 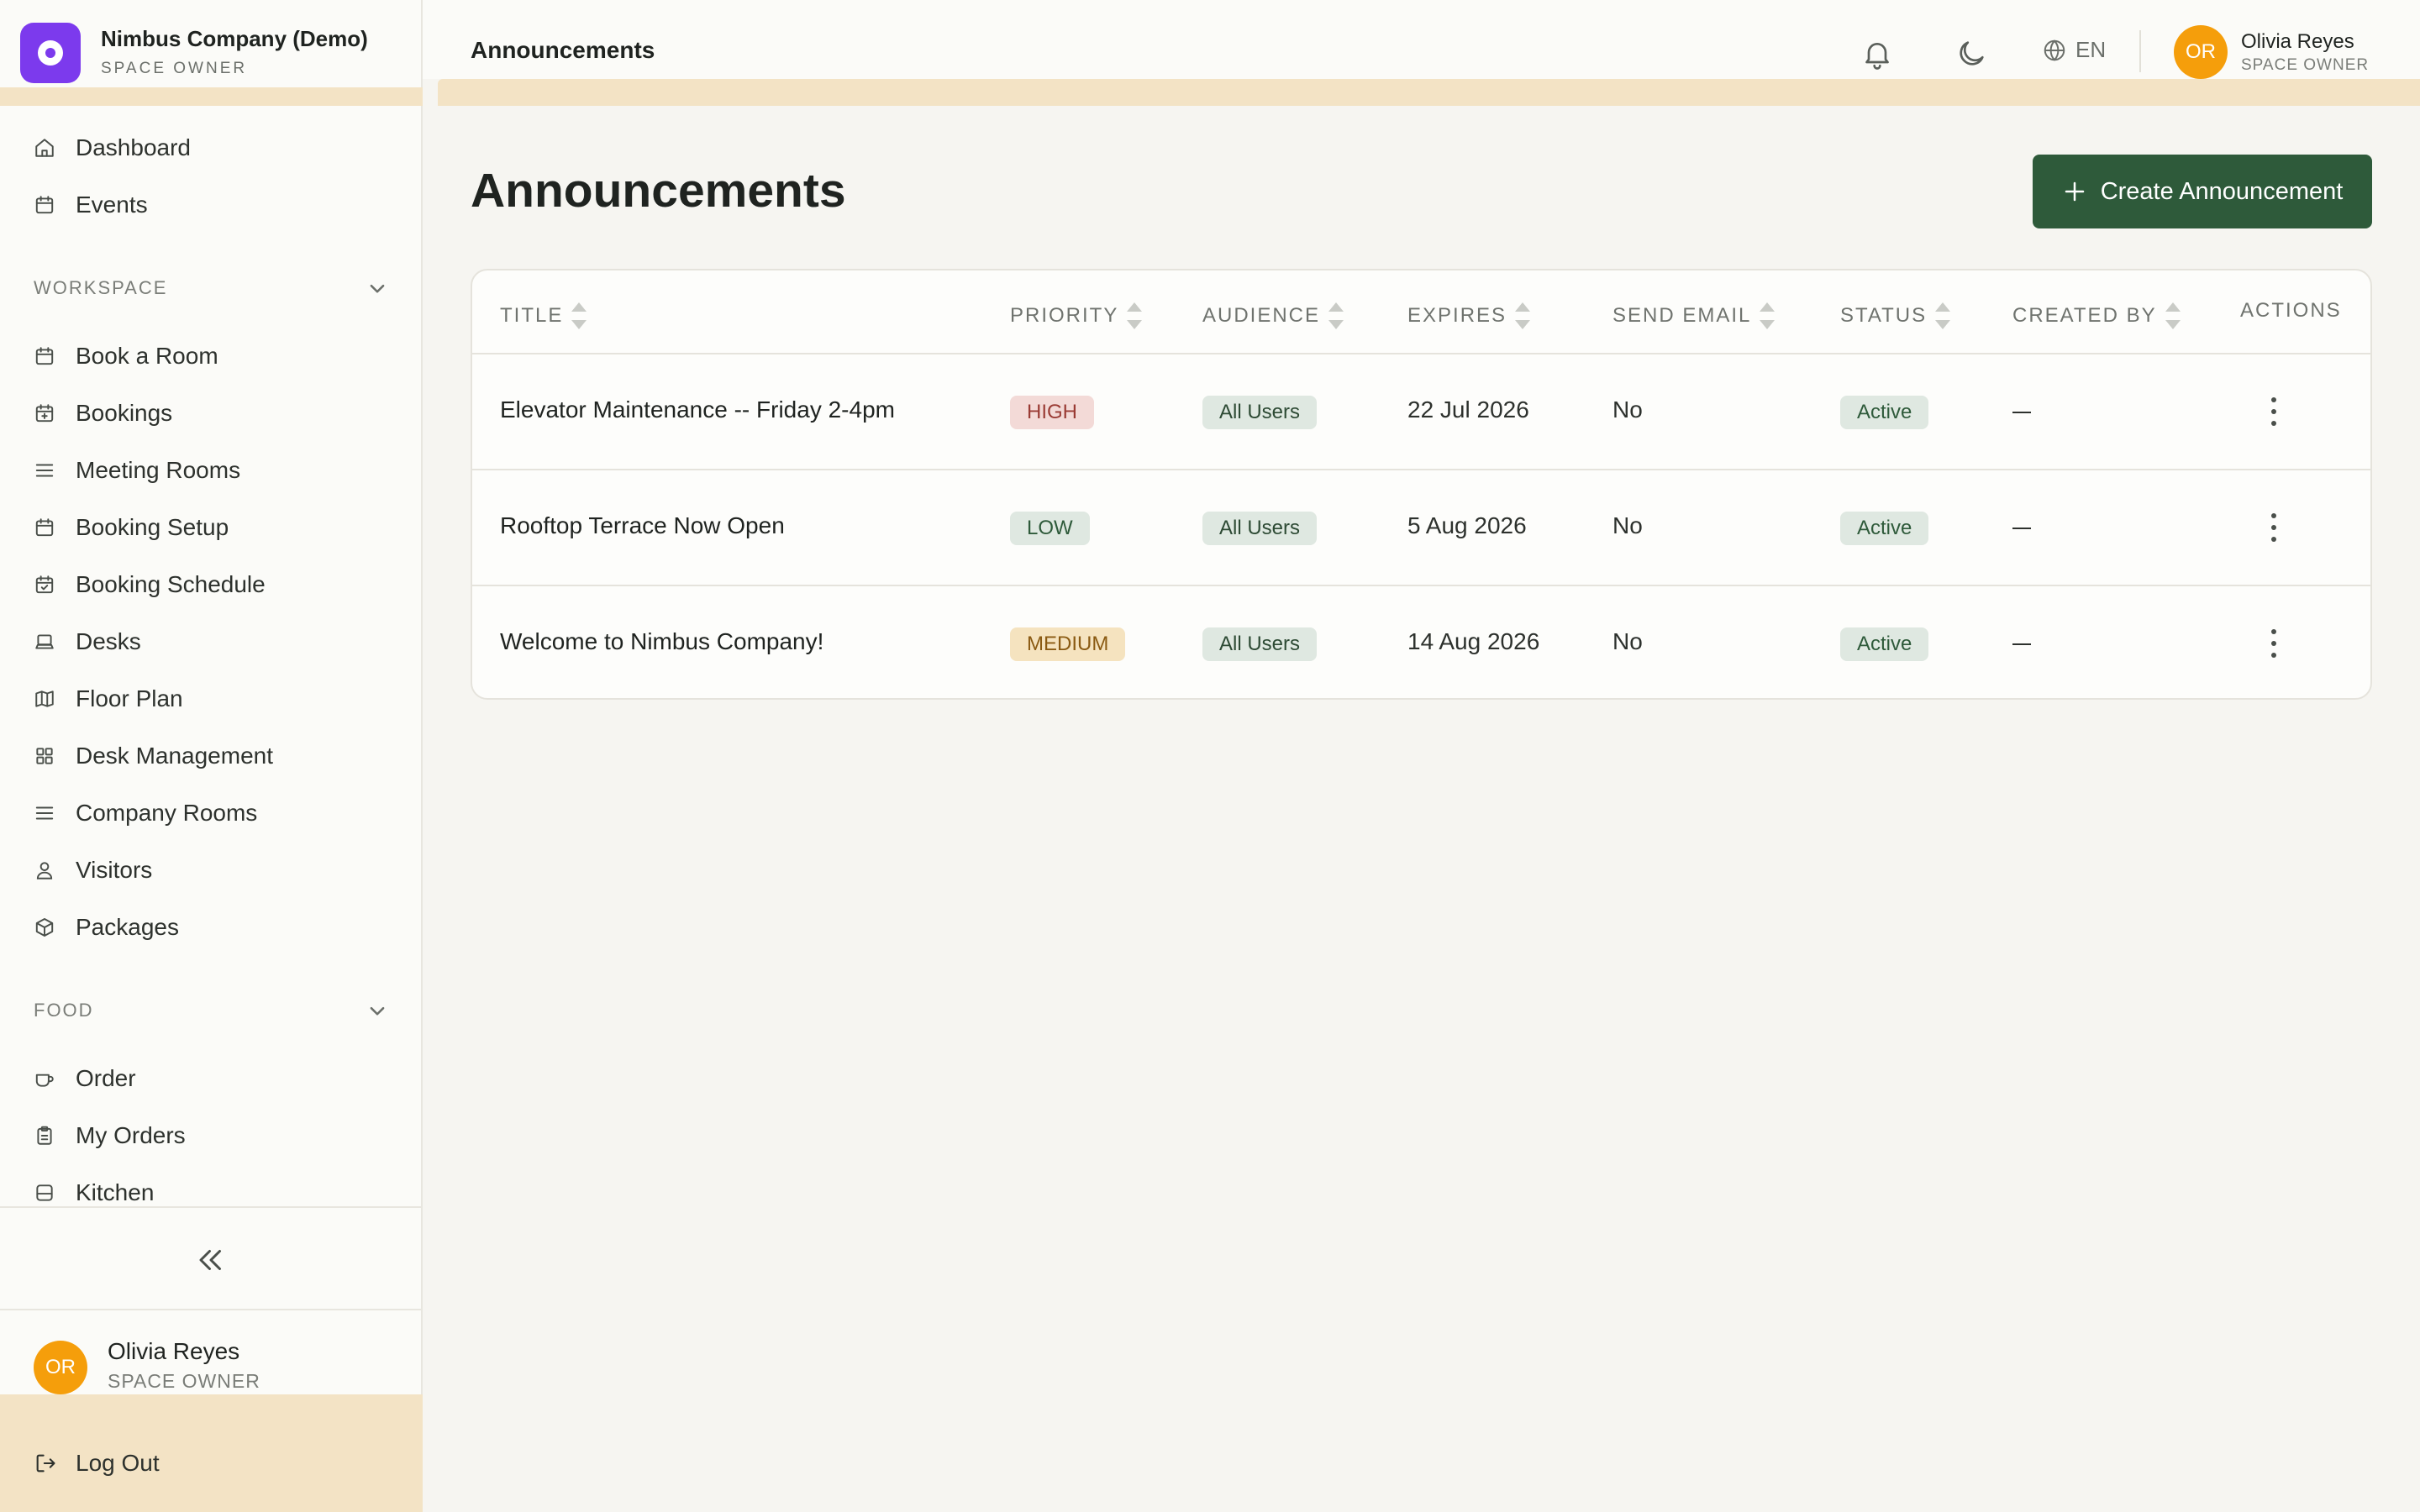 What do you see at coordinates (1884, 315) in the screenshot?
I see `column-header-label: STATUS` at bounding box center [1884, 315].